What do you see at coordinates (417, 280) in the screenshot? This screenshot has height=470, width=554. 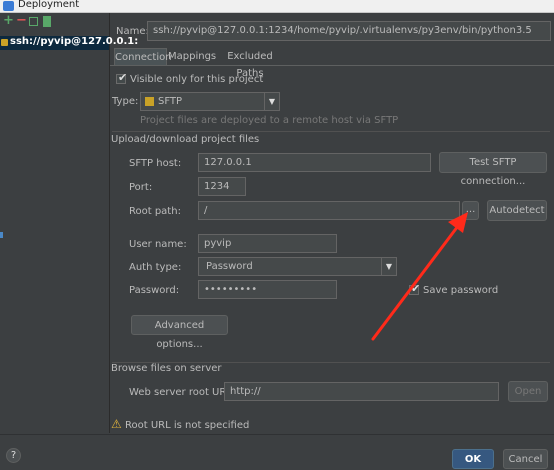 I see `arrow-shaft` at bounding box center [417, 280].